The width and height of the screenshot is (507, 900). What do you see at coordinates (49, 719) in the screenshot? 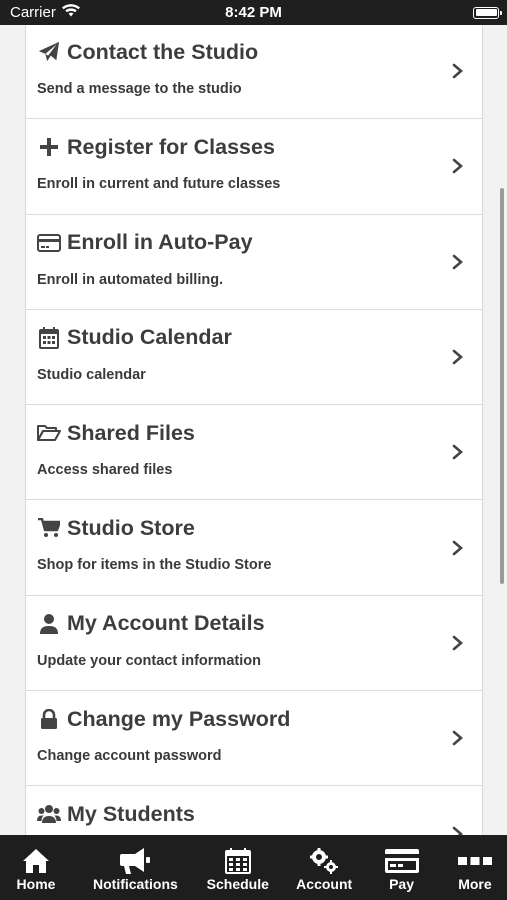
I see `lock-icon` at bounding box center [49, 719].